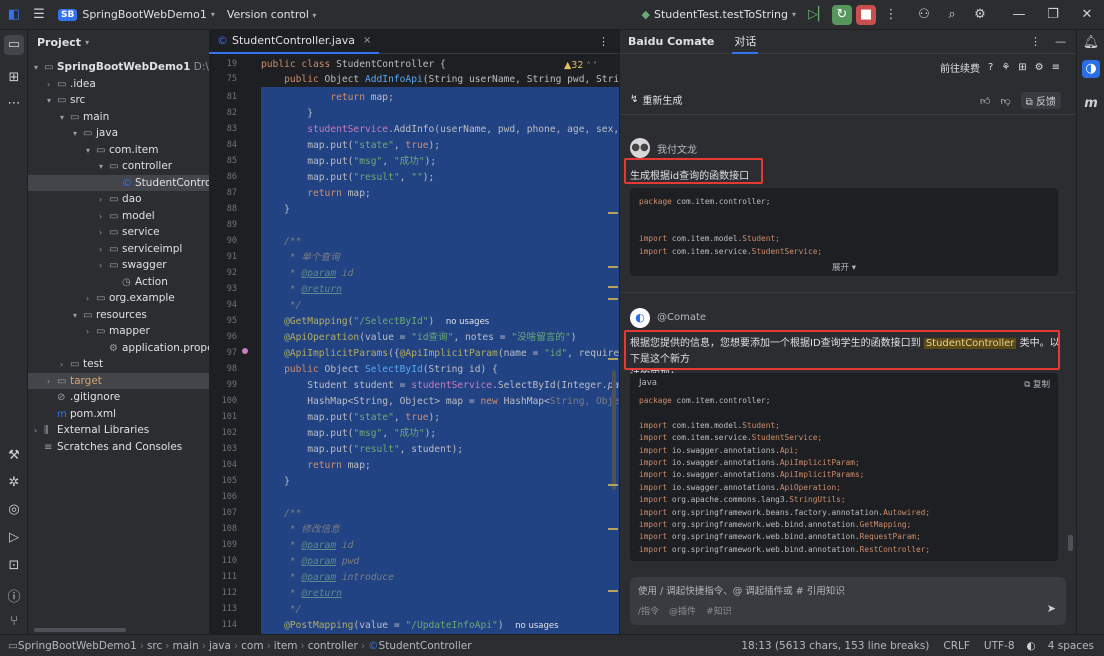 Image resolution: width=1104 pixels, height=656 pixels. I want to click on horizontal-scrollbar, so click(80, 630).